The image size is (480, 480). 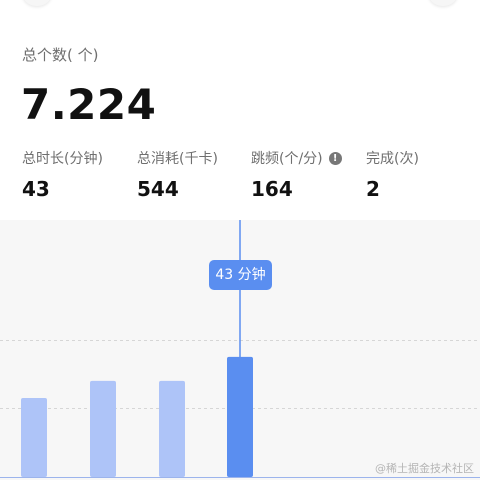 What do you see at coordinates (177, 174) in the screenshot?
I see `stat-calories: 总消耗(千卡) 544` at bounding box center [177, 174].